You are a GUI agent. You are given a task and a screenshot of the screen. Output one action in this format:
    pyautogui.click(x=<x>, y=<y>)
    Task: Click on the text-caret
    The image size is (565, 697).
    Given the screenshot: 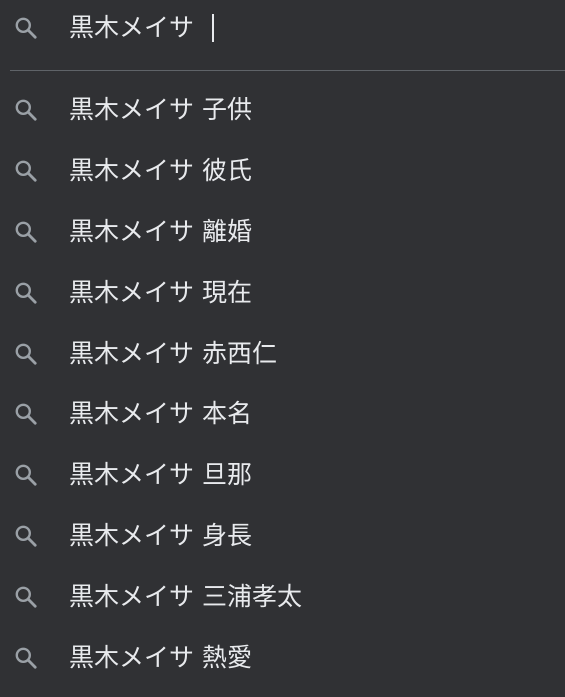 What is the action you would take?
    pyautogui.click(x=213, y=28)
    